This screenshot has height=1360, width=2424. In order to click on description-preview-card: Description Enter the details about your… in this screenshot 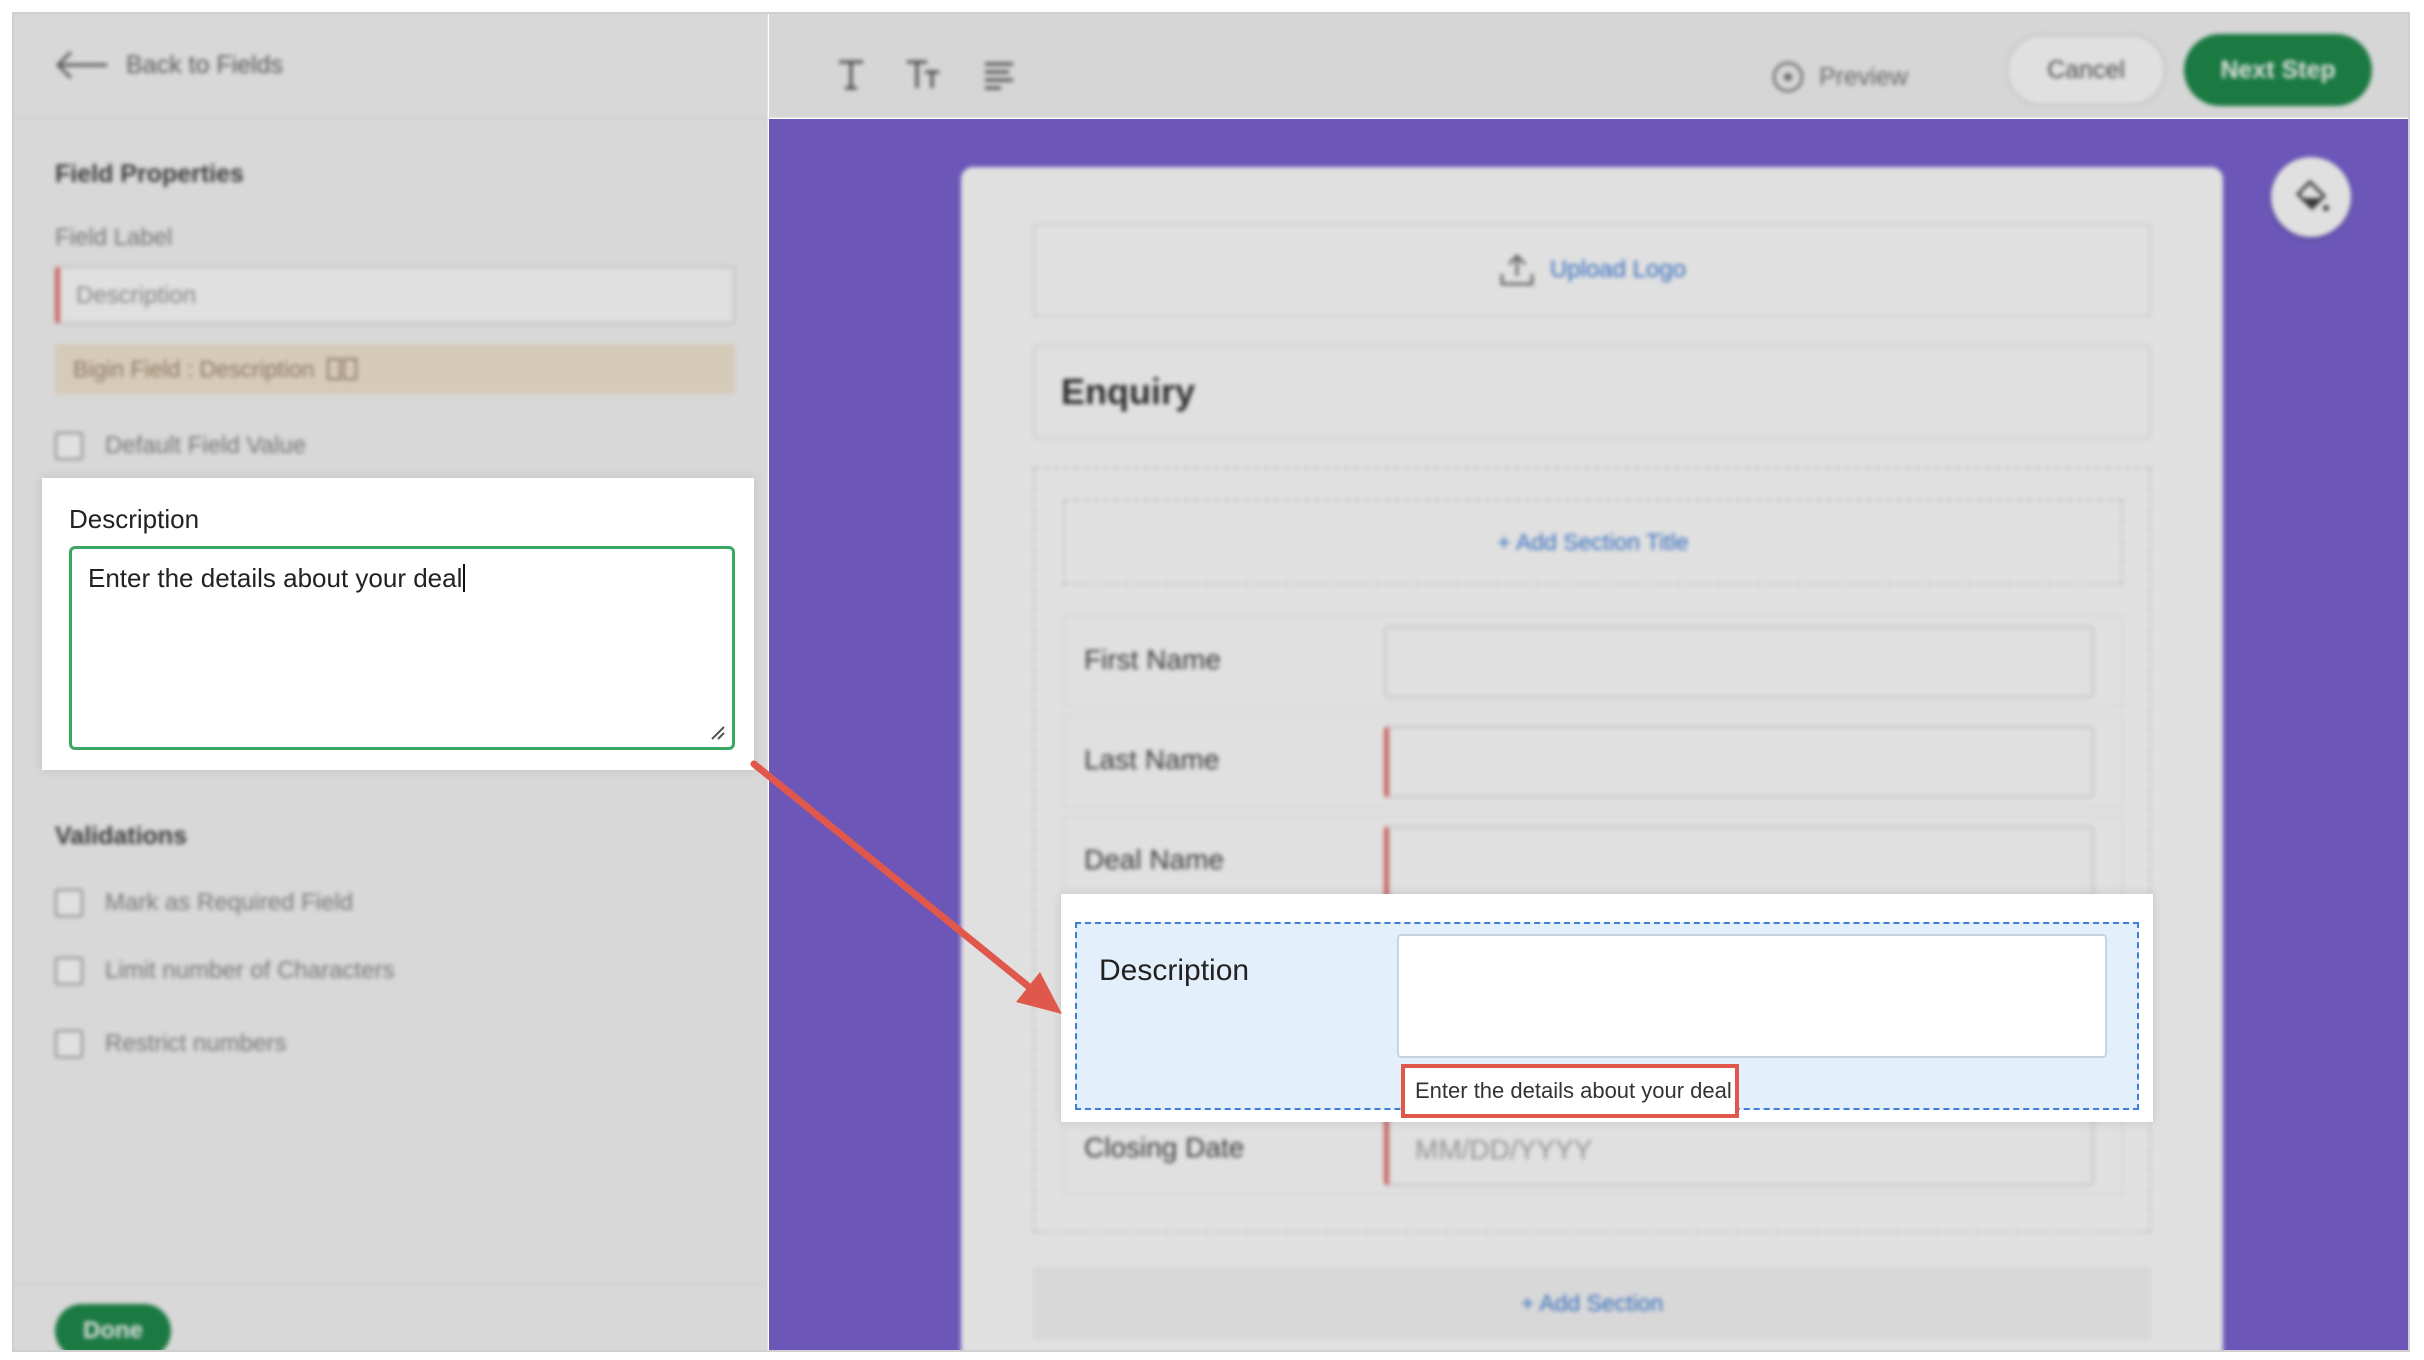, I will do `click(1607, 1008)`.